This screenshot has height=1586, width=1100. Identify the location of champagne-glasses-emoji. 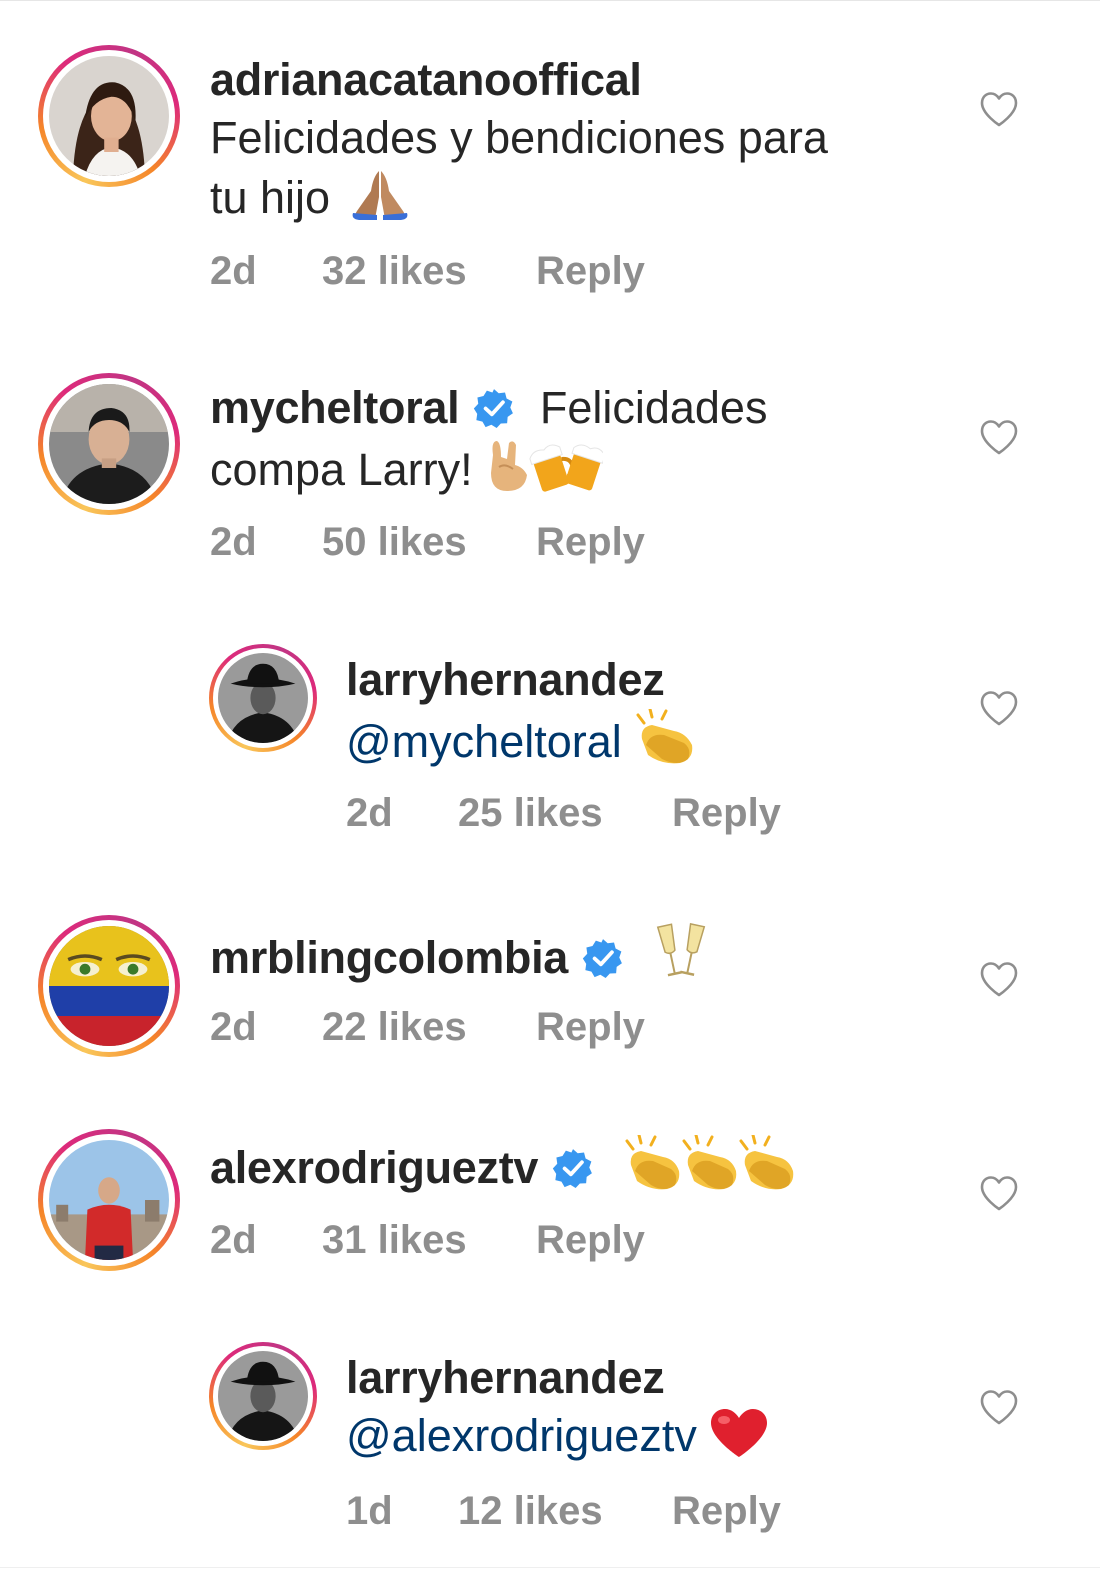
(682, 951).